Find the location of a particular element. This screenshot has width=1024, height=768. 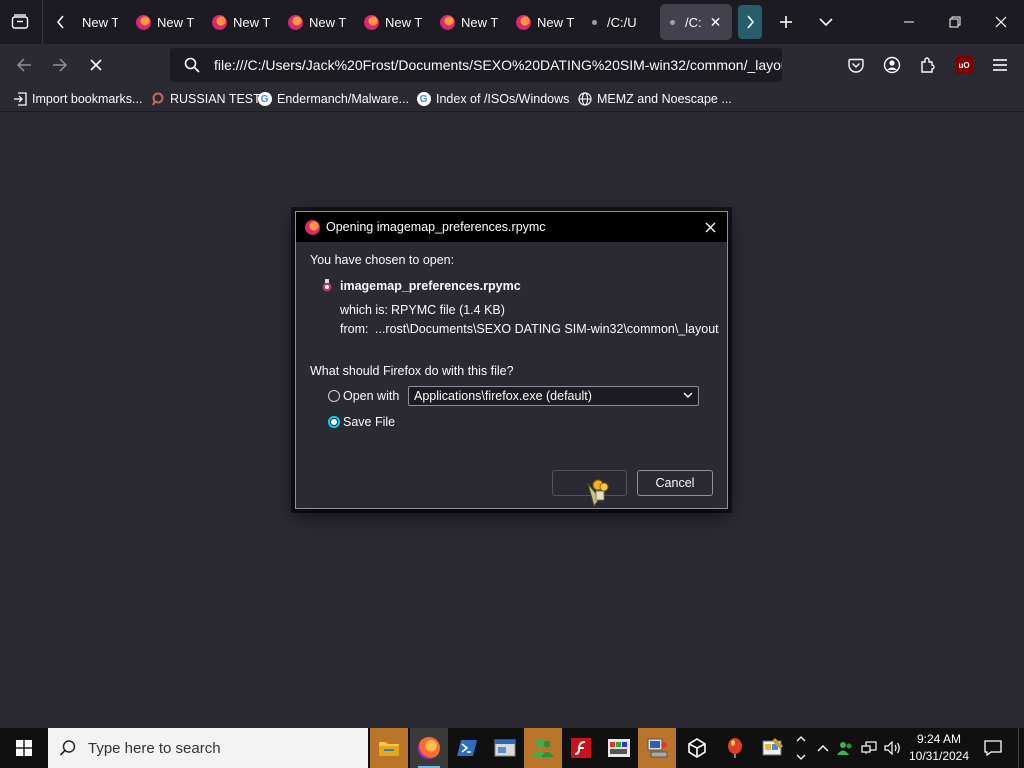

open-with-label: Open with is located at coordinates (371, 396).